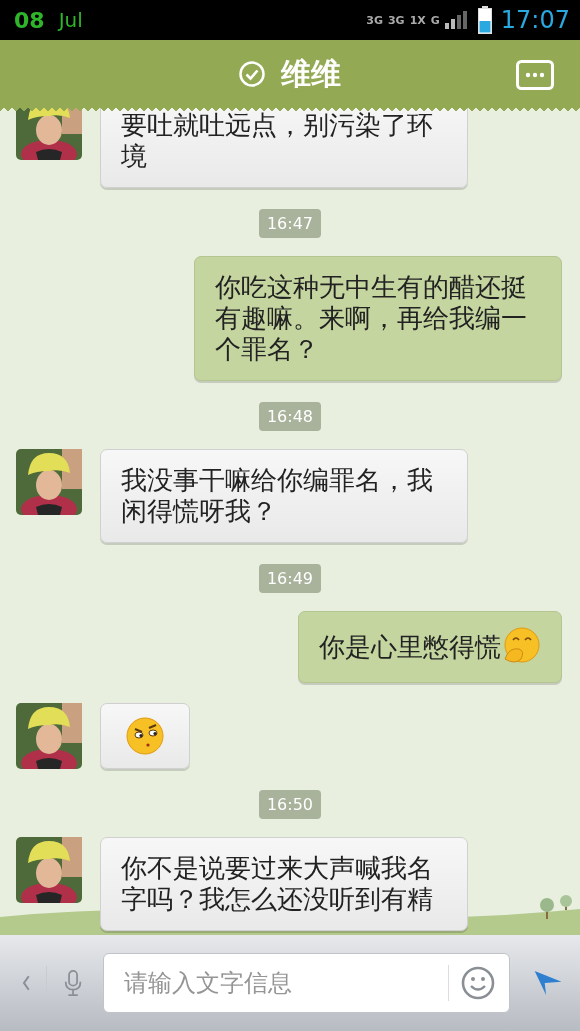  I want to click on received-message: 你不是说要过来大声喊我名字吗？我怎么还没听到有精, so click(284, 884).